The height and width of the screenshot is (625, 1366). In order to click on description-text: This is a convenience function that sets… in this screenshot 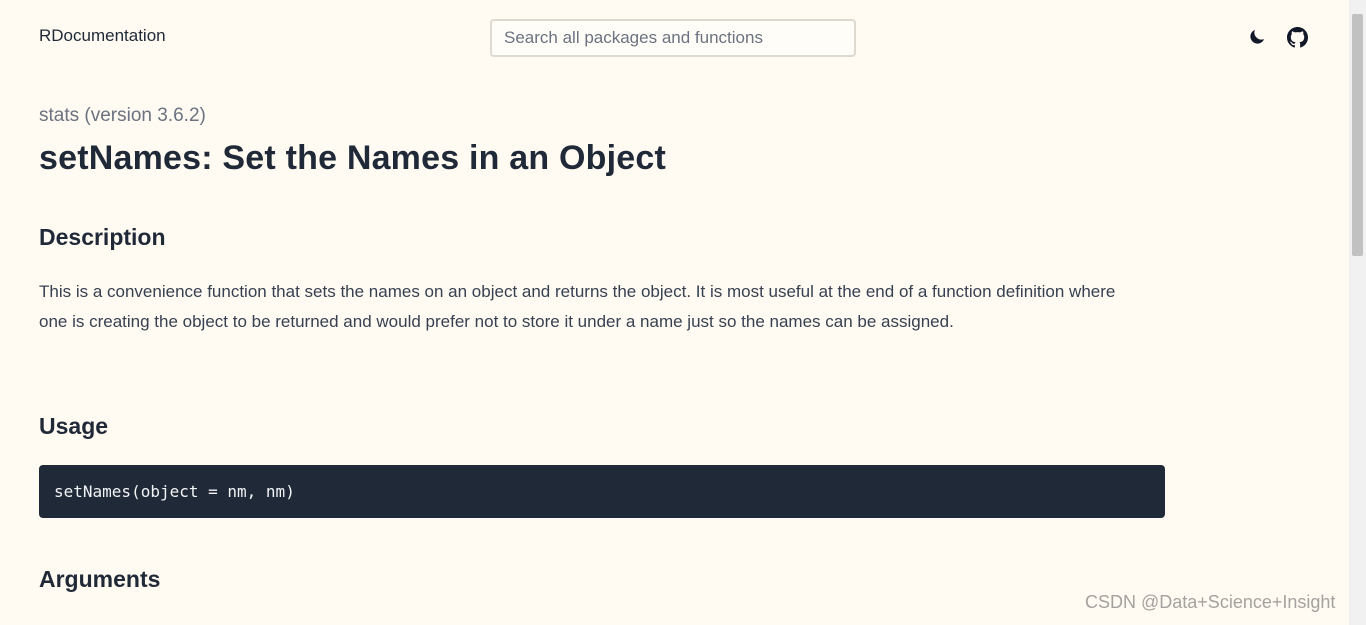, I will do `click(577, 306)`.